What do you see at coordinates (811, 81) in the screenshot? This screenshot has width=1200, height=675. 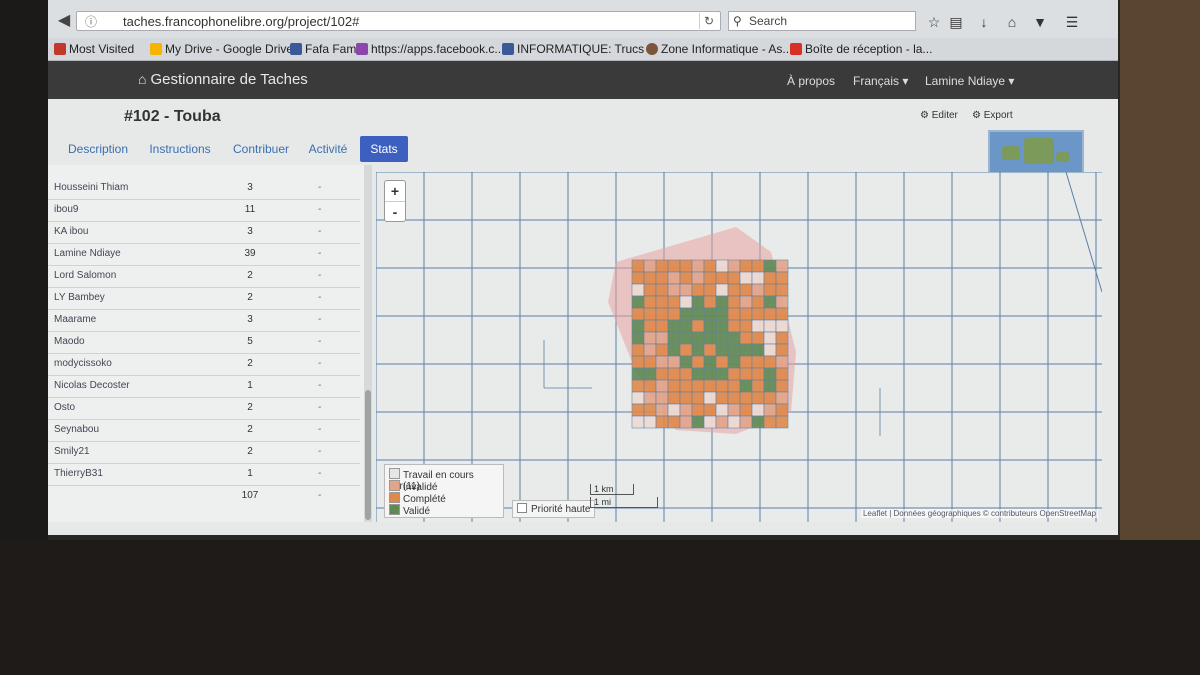 I see `menu-about: À propos` at bounding box center [811, 81].